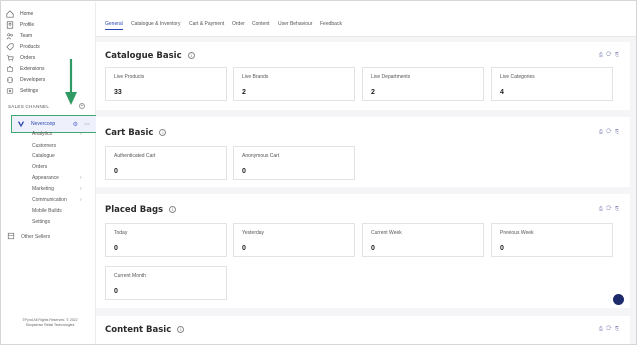  Describe the element at coordinates (43, 124) in the screenshot. I see `channel-label: Nevercoop` at that location.